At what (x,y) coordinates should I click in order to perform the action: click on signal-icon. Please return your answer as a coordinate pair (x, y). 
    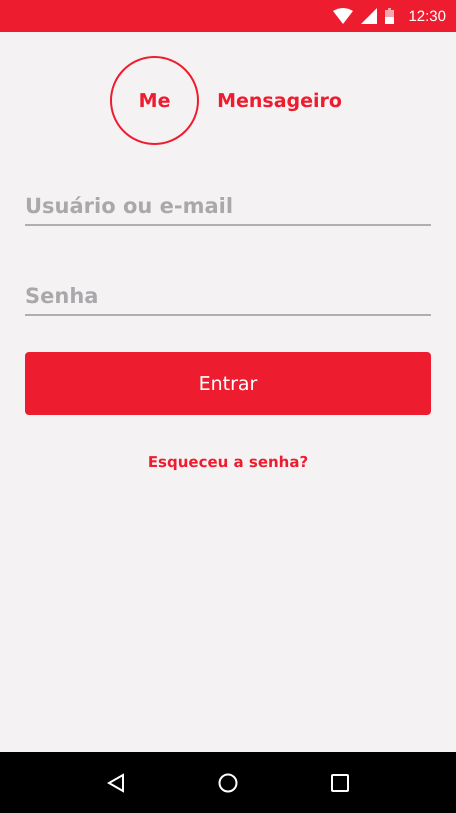
    Looking at the image, I should click on (369, 16).